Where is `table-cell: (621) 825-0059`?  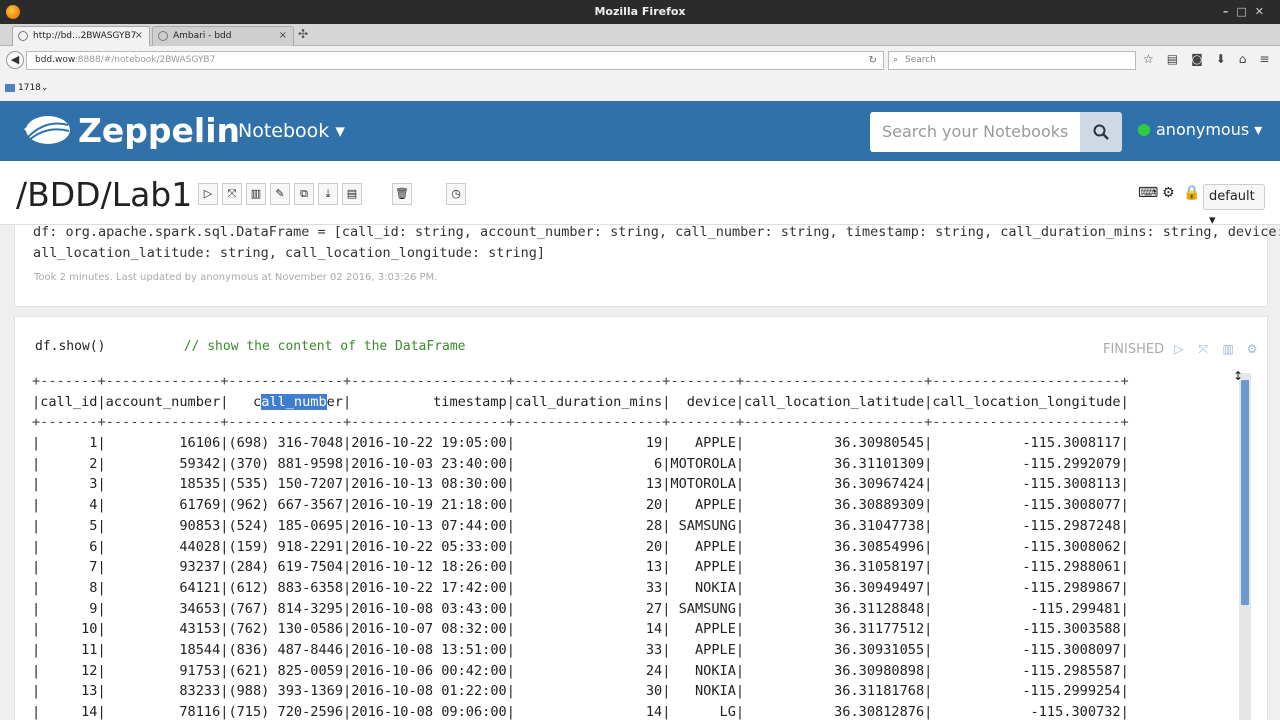
table-cell: (621) 825-0059 is located at coordinates (286, 670).